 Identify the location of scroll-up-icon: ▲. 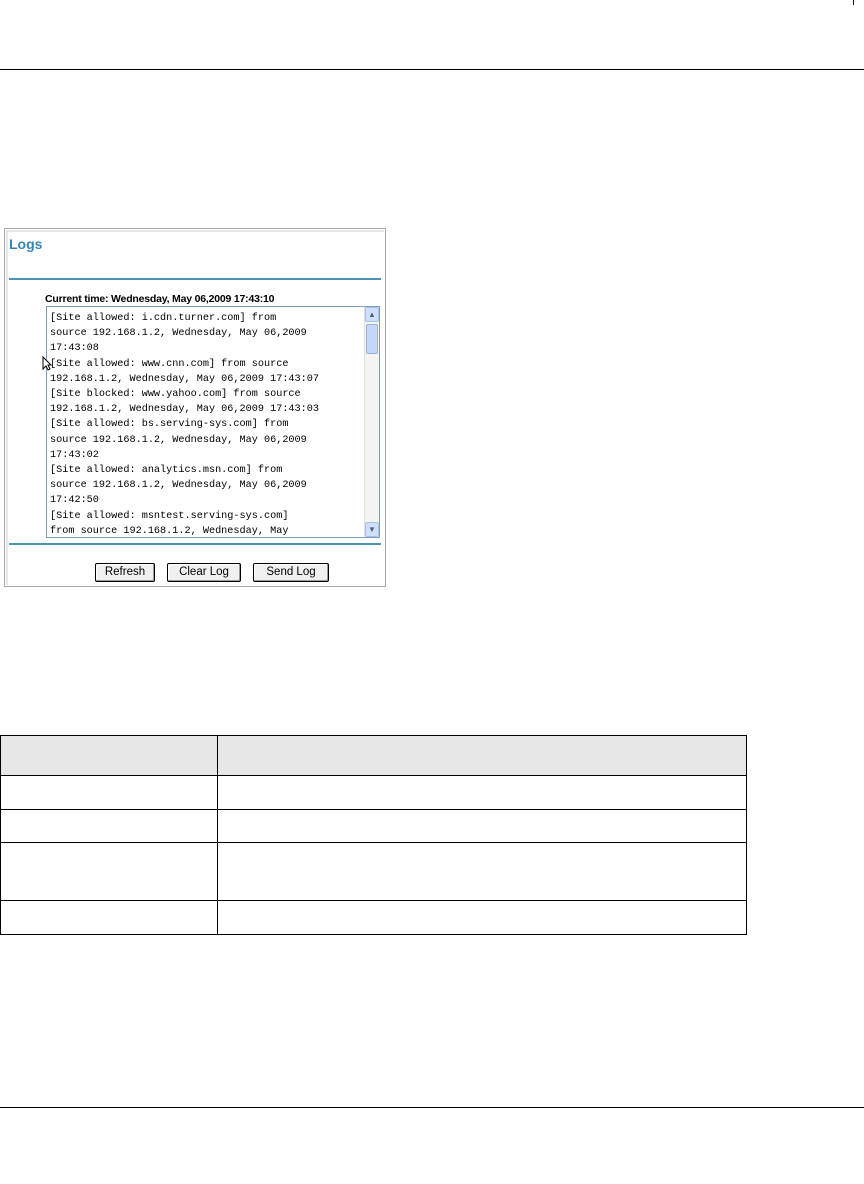
(372, 314).